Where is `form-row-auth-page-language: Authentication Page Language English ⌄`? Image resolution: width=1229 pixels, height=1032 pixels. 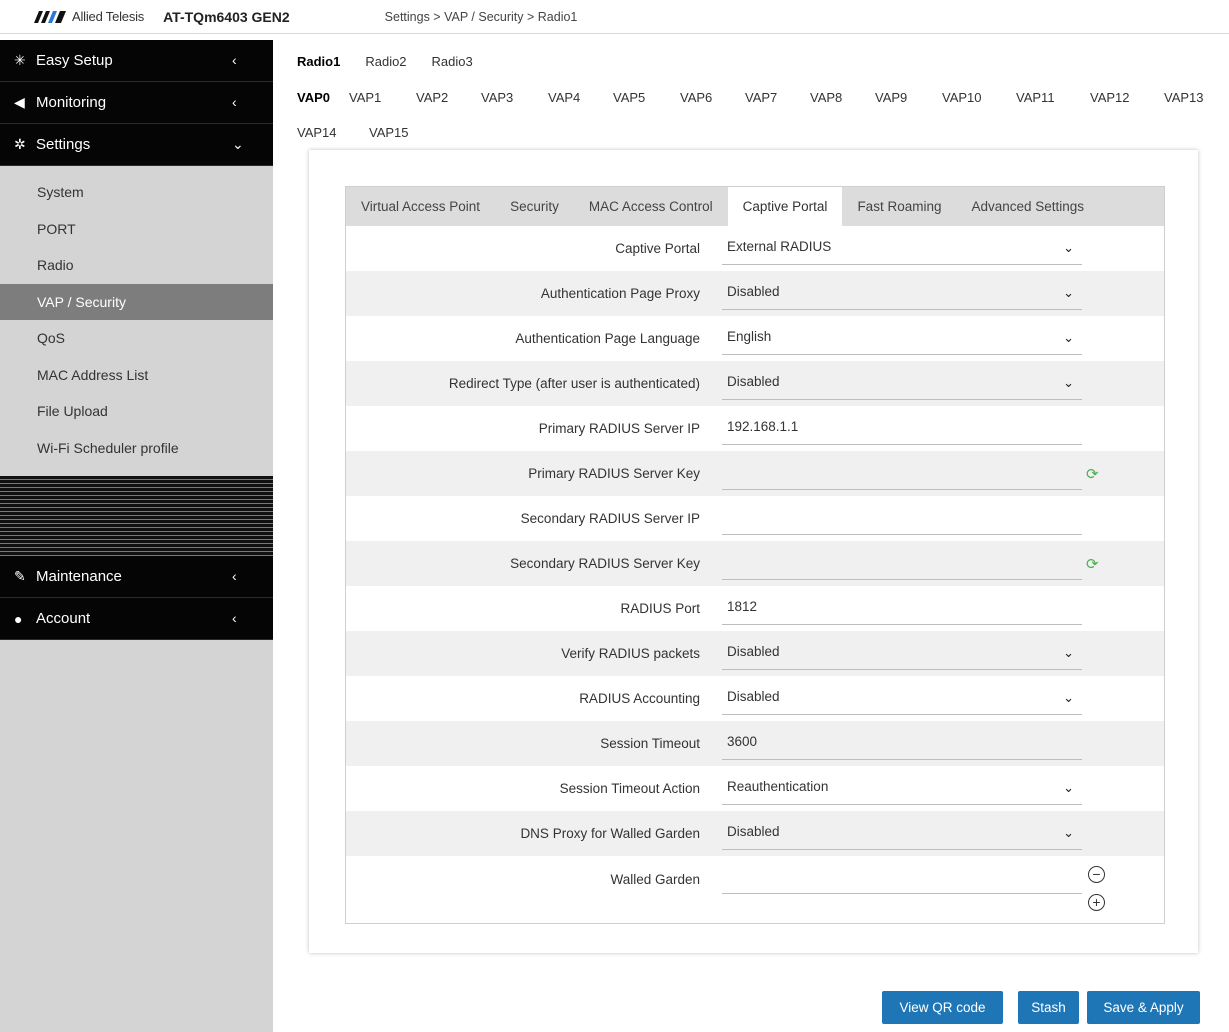
form-row-auth-page-language: Authentication Page Language English ⌄ is located at coordinates (755, 338).